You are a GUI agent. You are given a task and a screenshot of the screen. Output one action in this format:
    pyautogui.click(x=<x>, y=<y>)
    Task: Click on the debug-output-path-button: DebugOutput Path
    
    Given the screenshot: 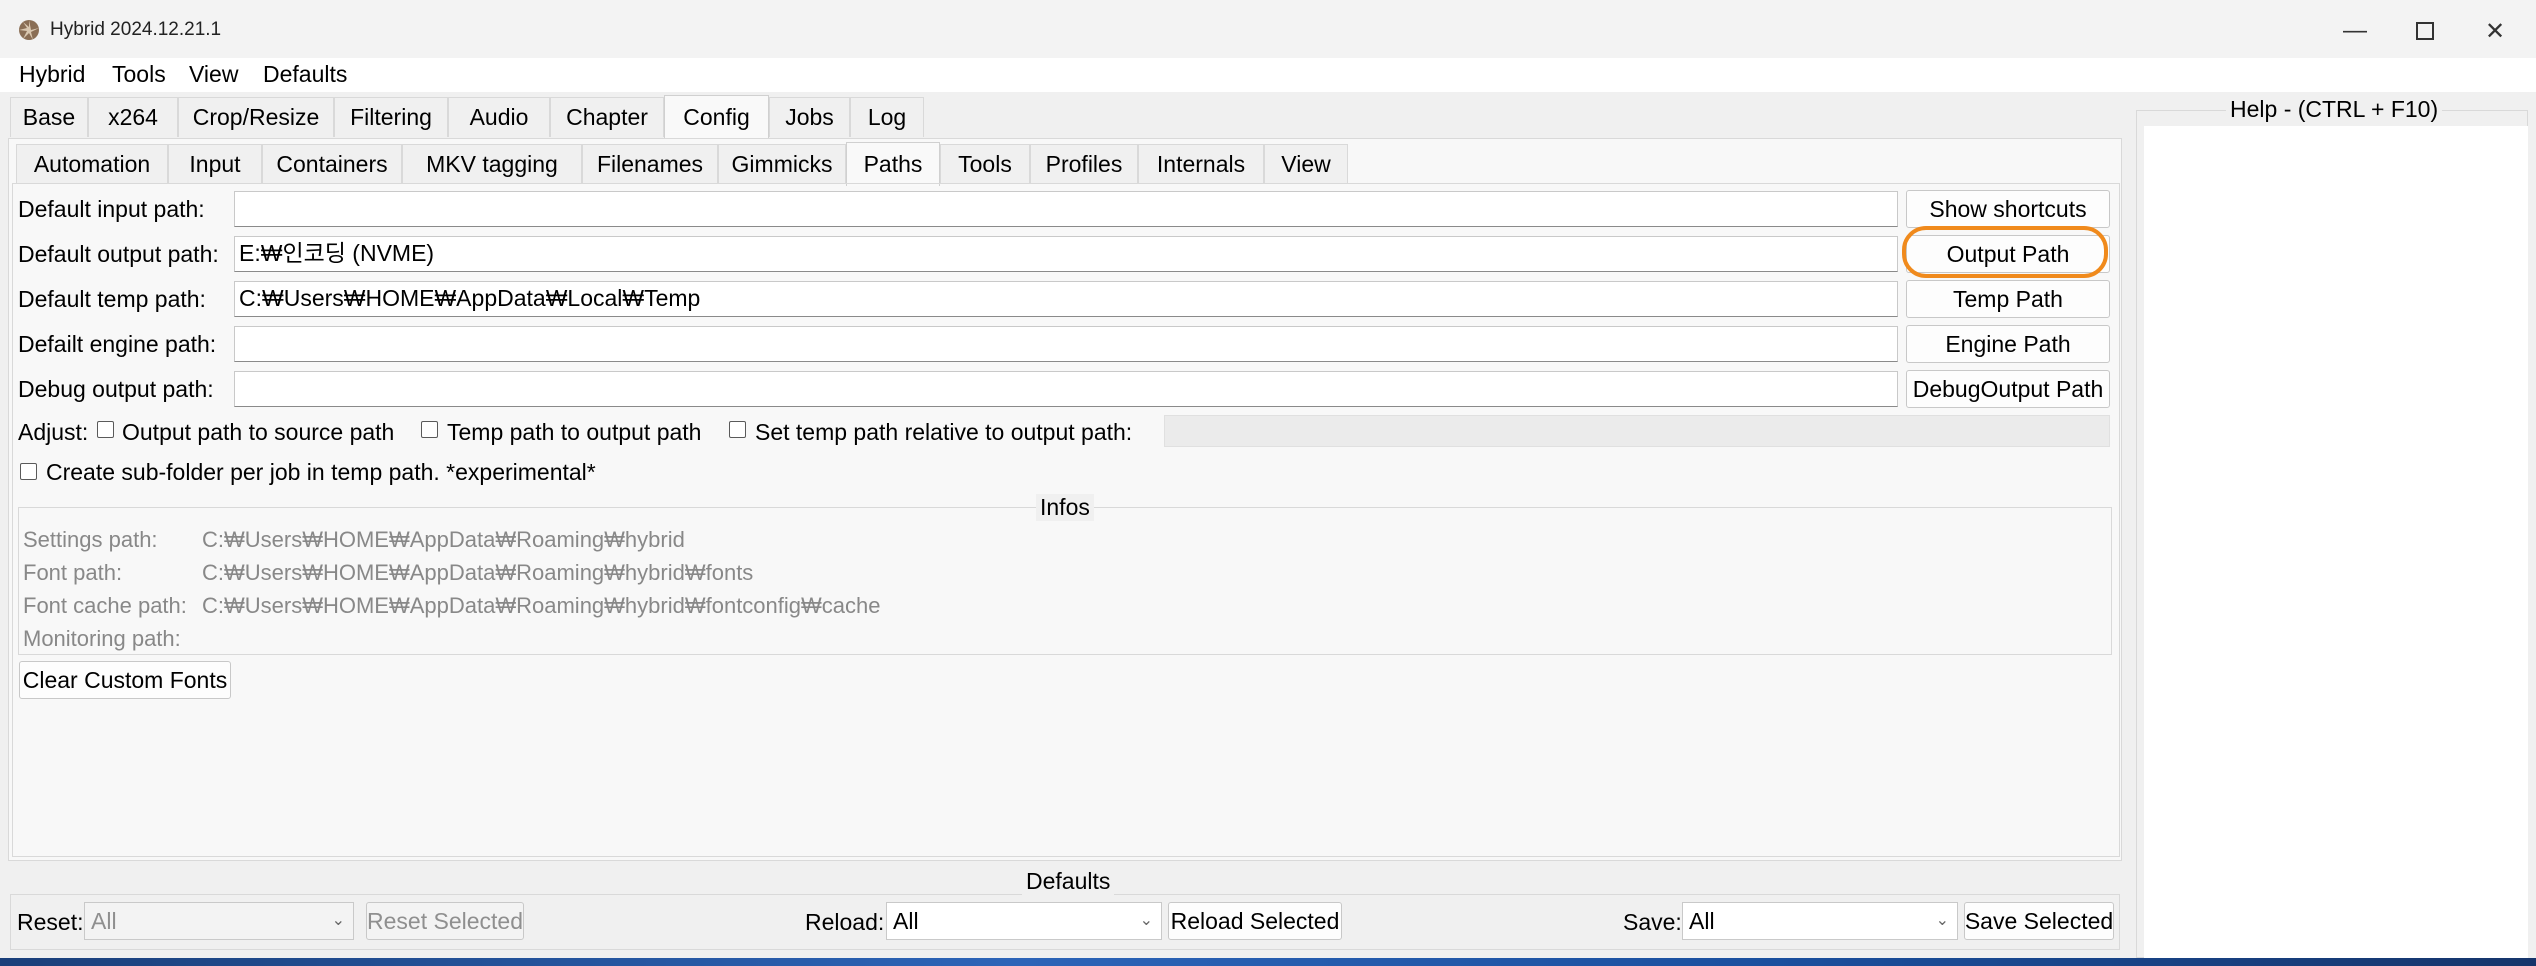 What is the action you would take?
    pyautogui.click(x=2008, y=389)
    